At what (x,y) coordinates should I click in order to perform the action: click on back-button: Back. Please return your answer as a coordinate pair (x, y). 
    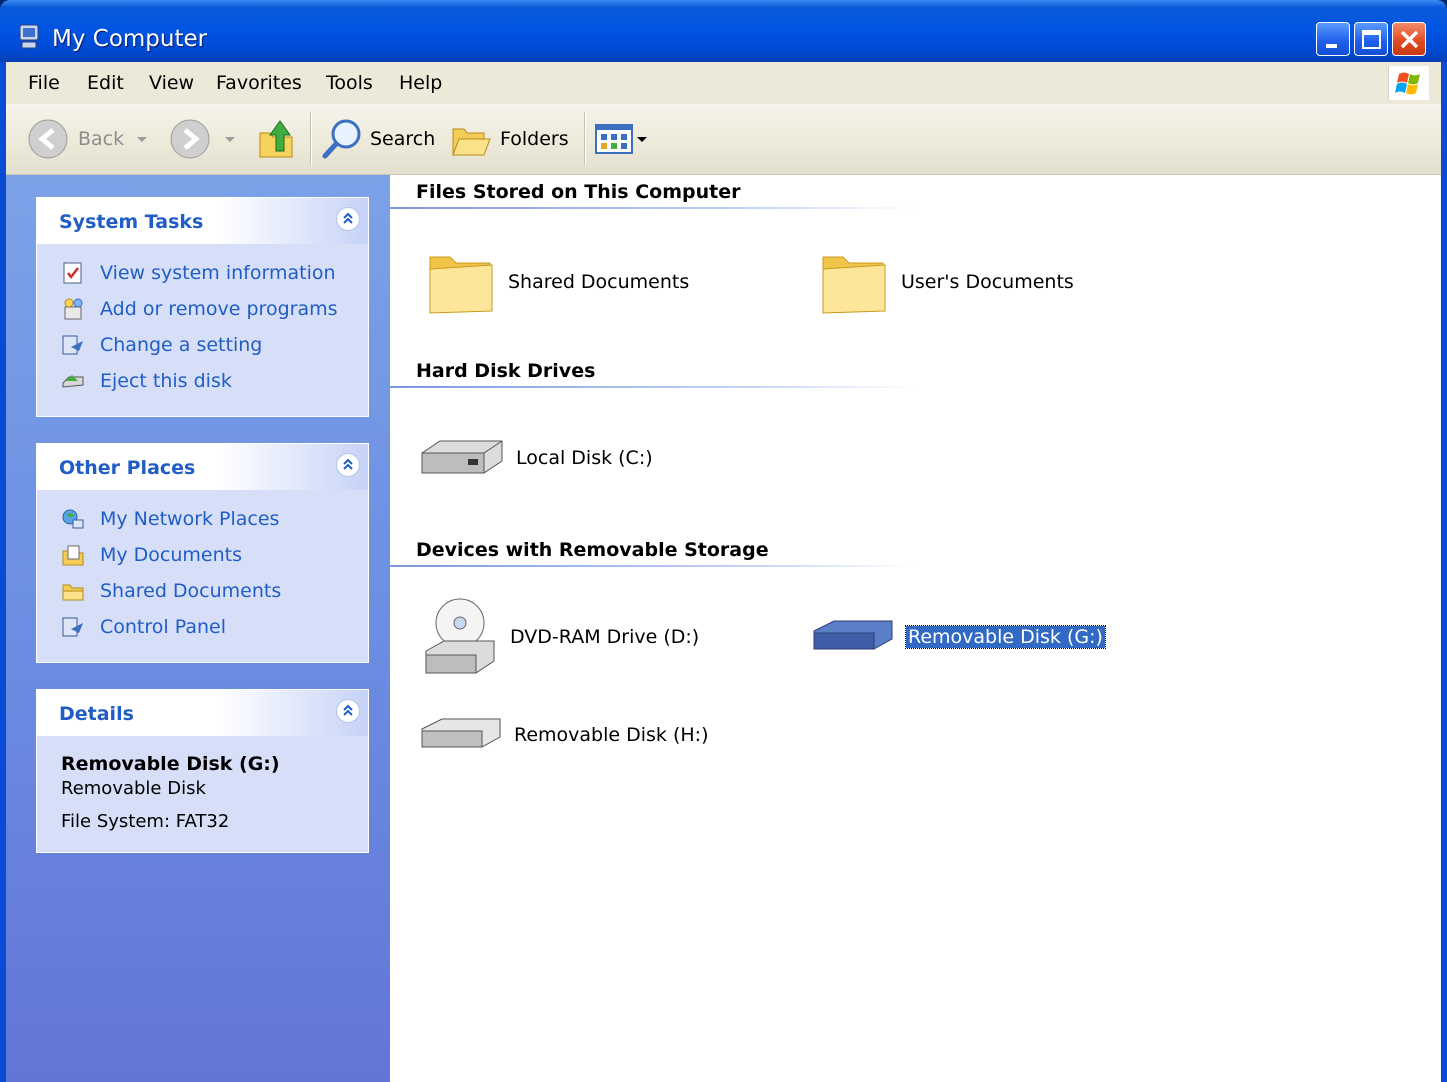
    Looking at the image, I should click on (89, 139).